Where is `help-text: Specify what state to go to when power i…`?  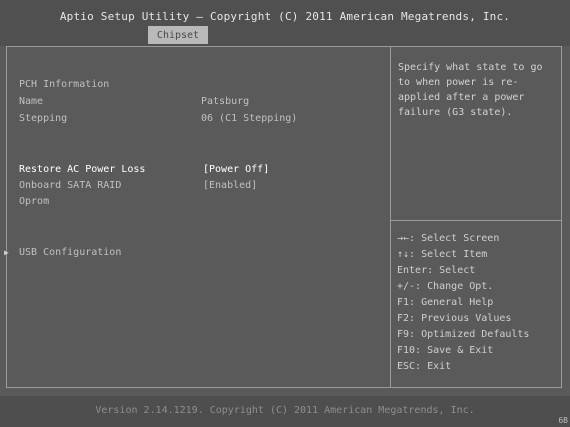
help-text: Specify what state to go to when power i… is located at coordinates (470, 90).